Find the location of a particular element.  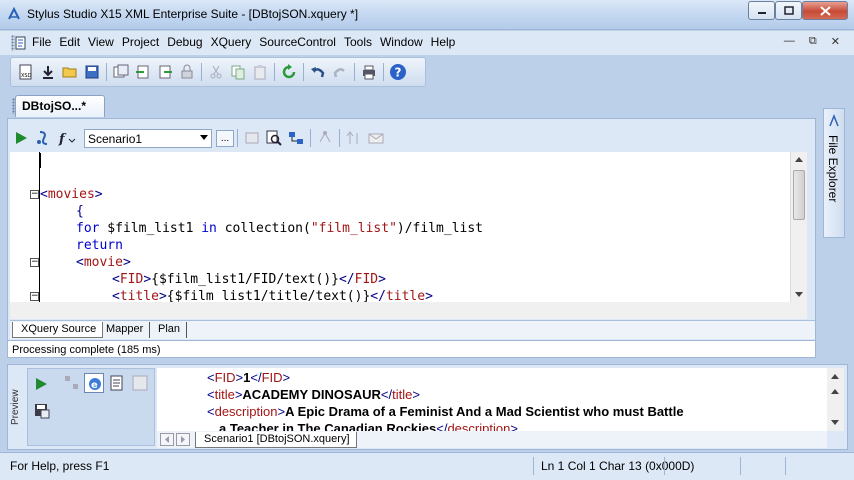

scenario-select: Scenario1 is located at coordinates (148, 138).